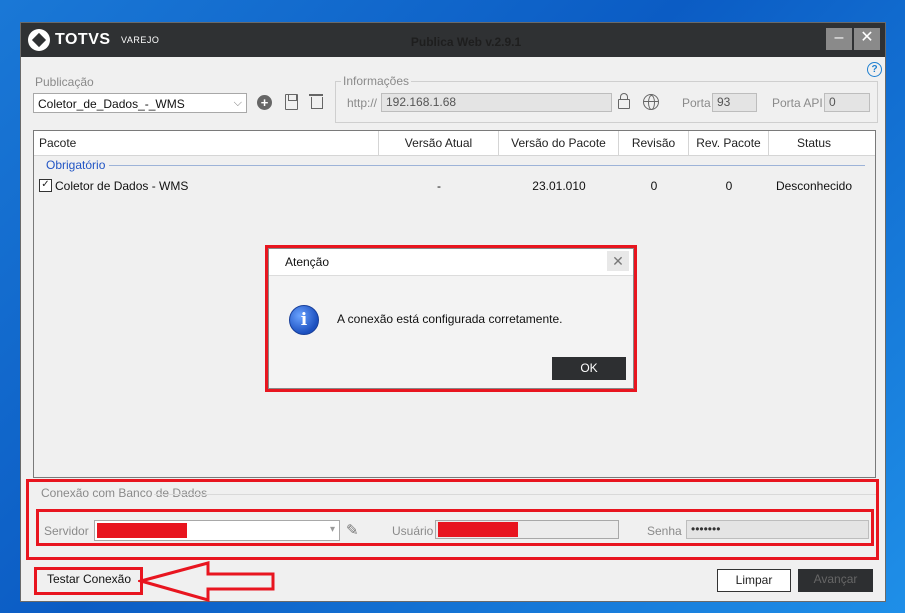 This screenshot has width=905, height=613. What do you see at coordinates (88, 581) in the screenshot?
I see `annotation-frame-testar` at bounding box center [88, 581].